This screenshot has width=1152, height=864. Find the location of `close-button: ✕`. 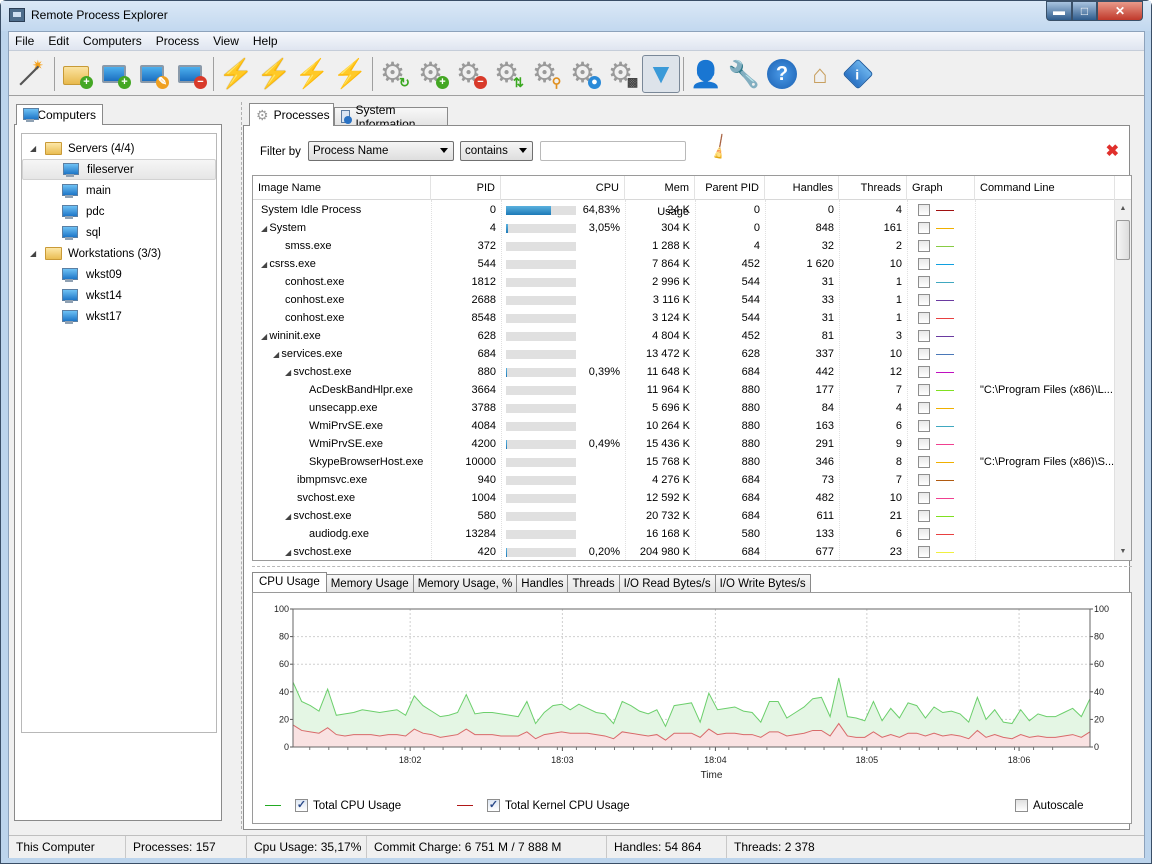

close-button: ✕ is located at coordinates (1120, 11).